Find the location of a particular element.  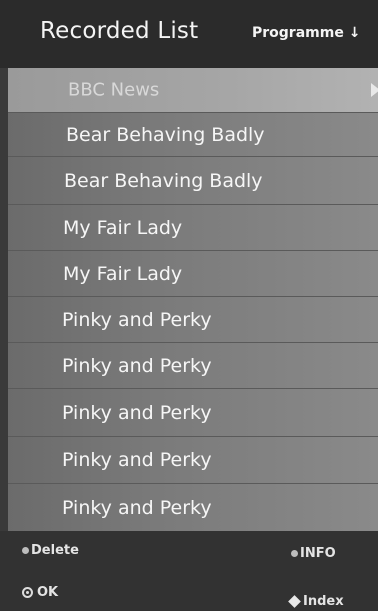

ok-label: OK is located at coordinates (48, 592).